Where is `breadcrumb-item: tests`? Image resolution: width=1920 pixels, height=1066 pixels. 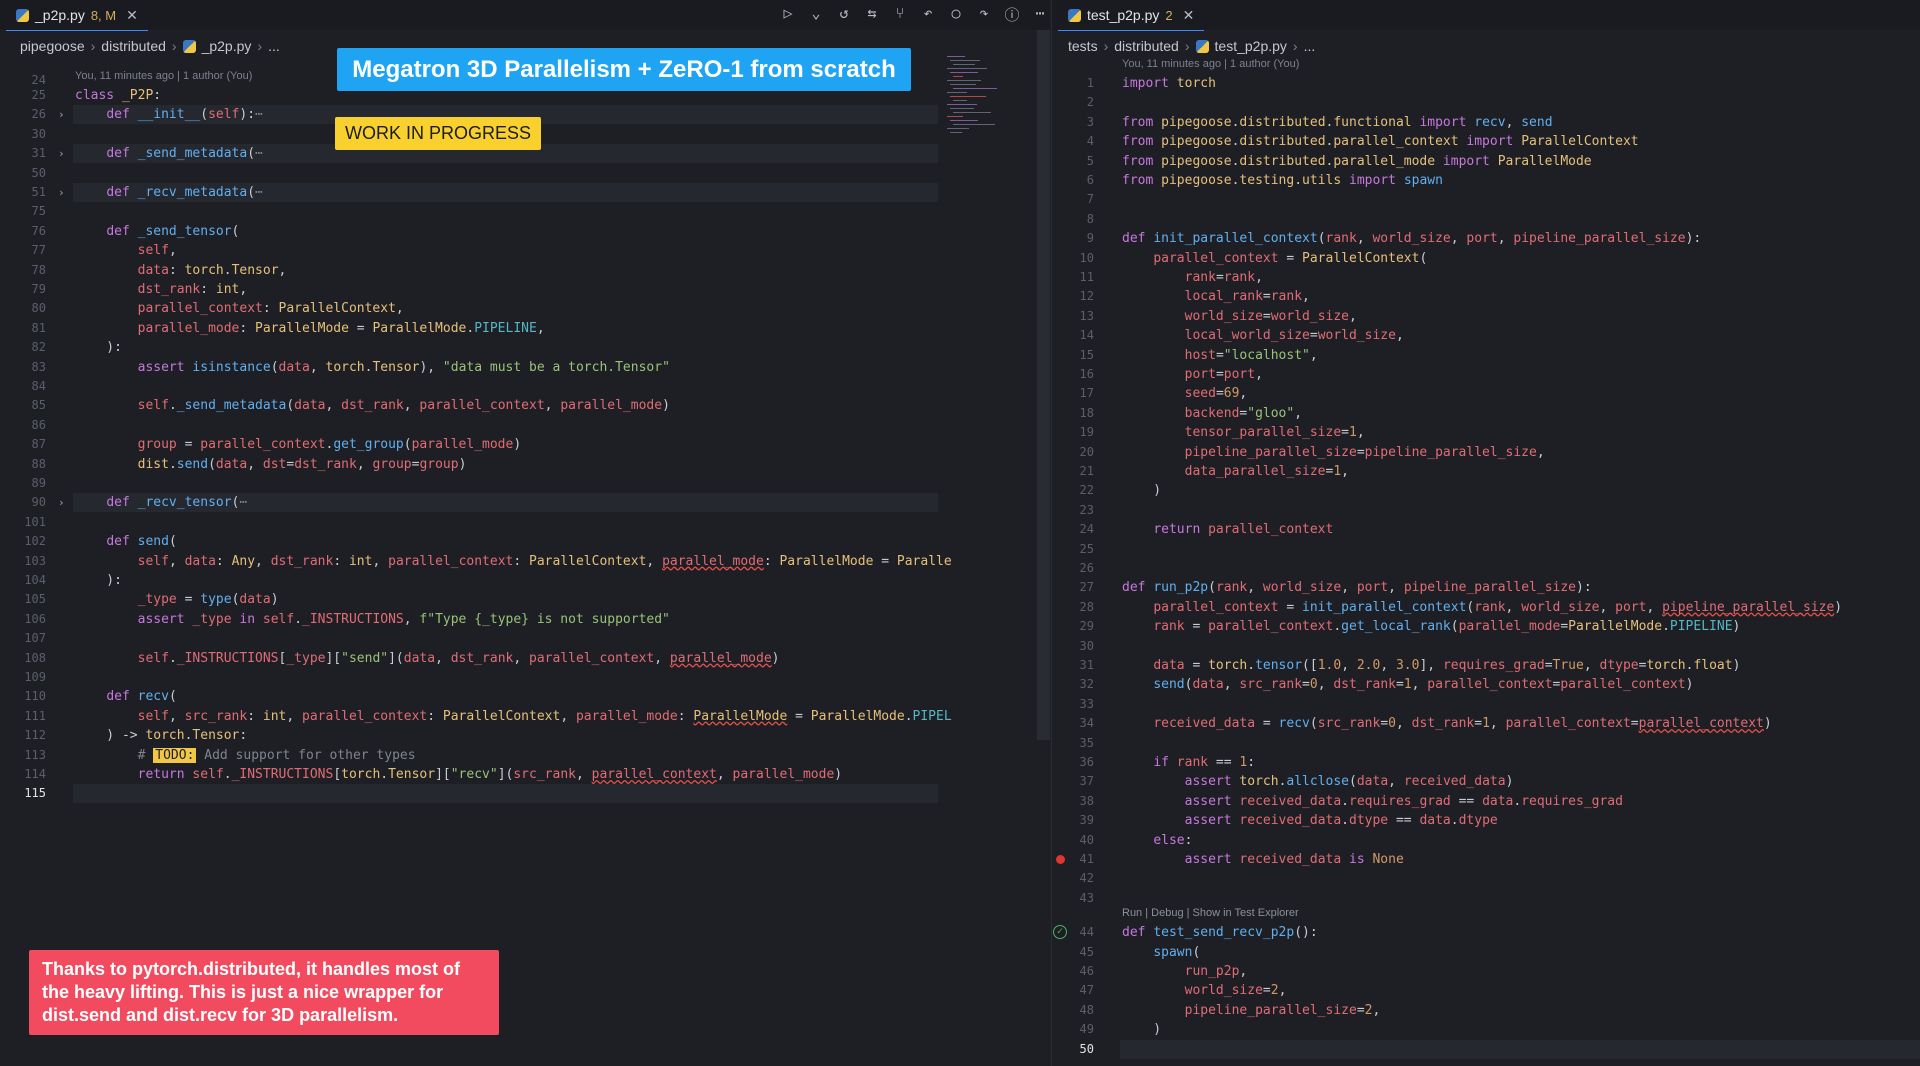 breadcrumb-item: tests is located at coordinates (1083, 46).